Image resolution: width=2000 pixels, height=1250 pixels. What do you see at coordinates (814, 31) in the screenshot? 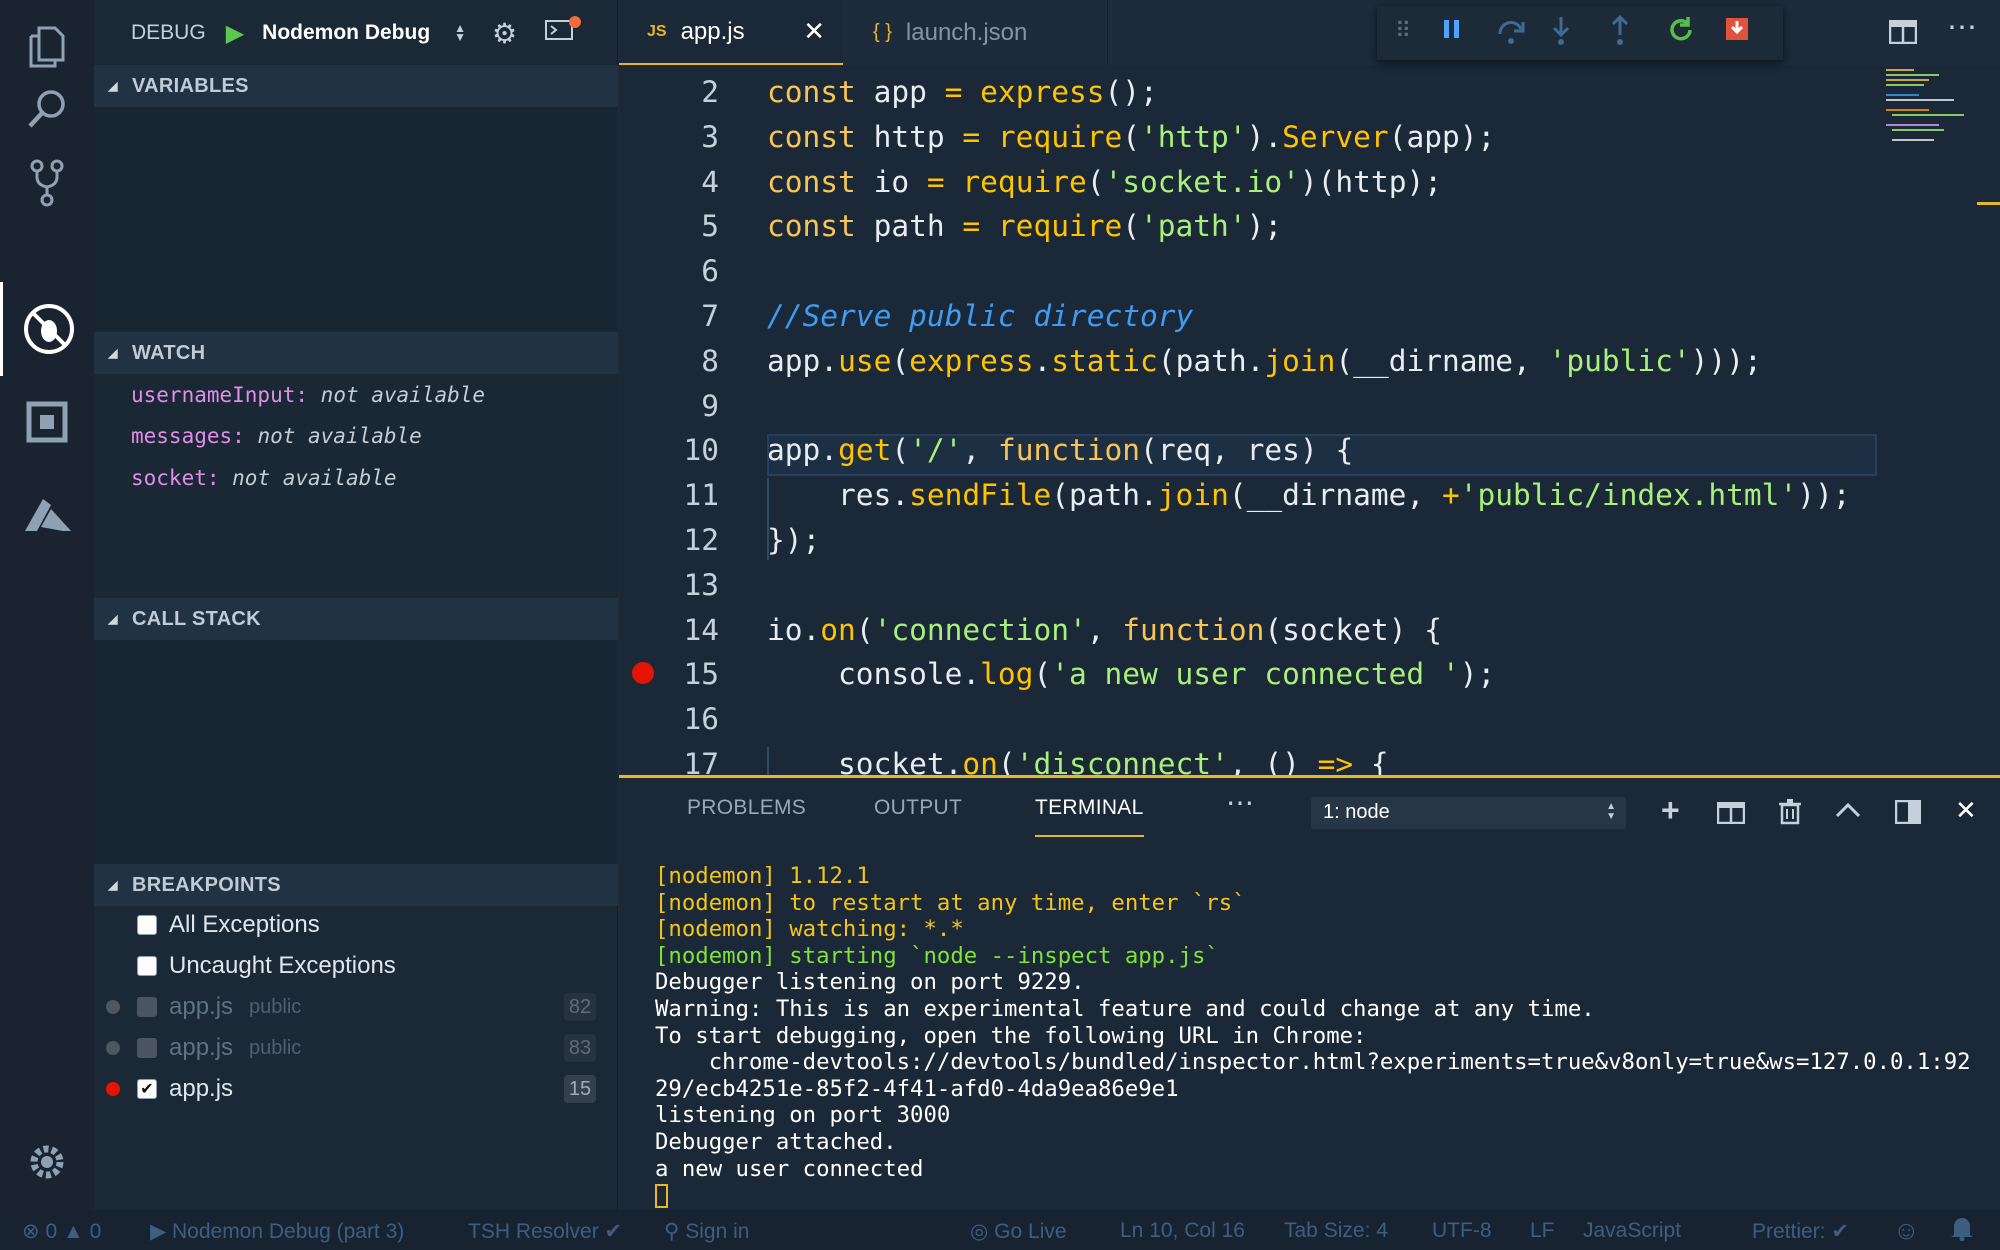
I see `close-tab-icon: ✕` at bounding box center [814, 31].